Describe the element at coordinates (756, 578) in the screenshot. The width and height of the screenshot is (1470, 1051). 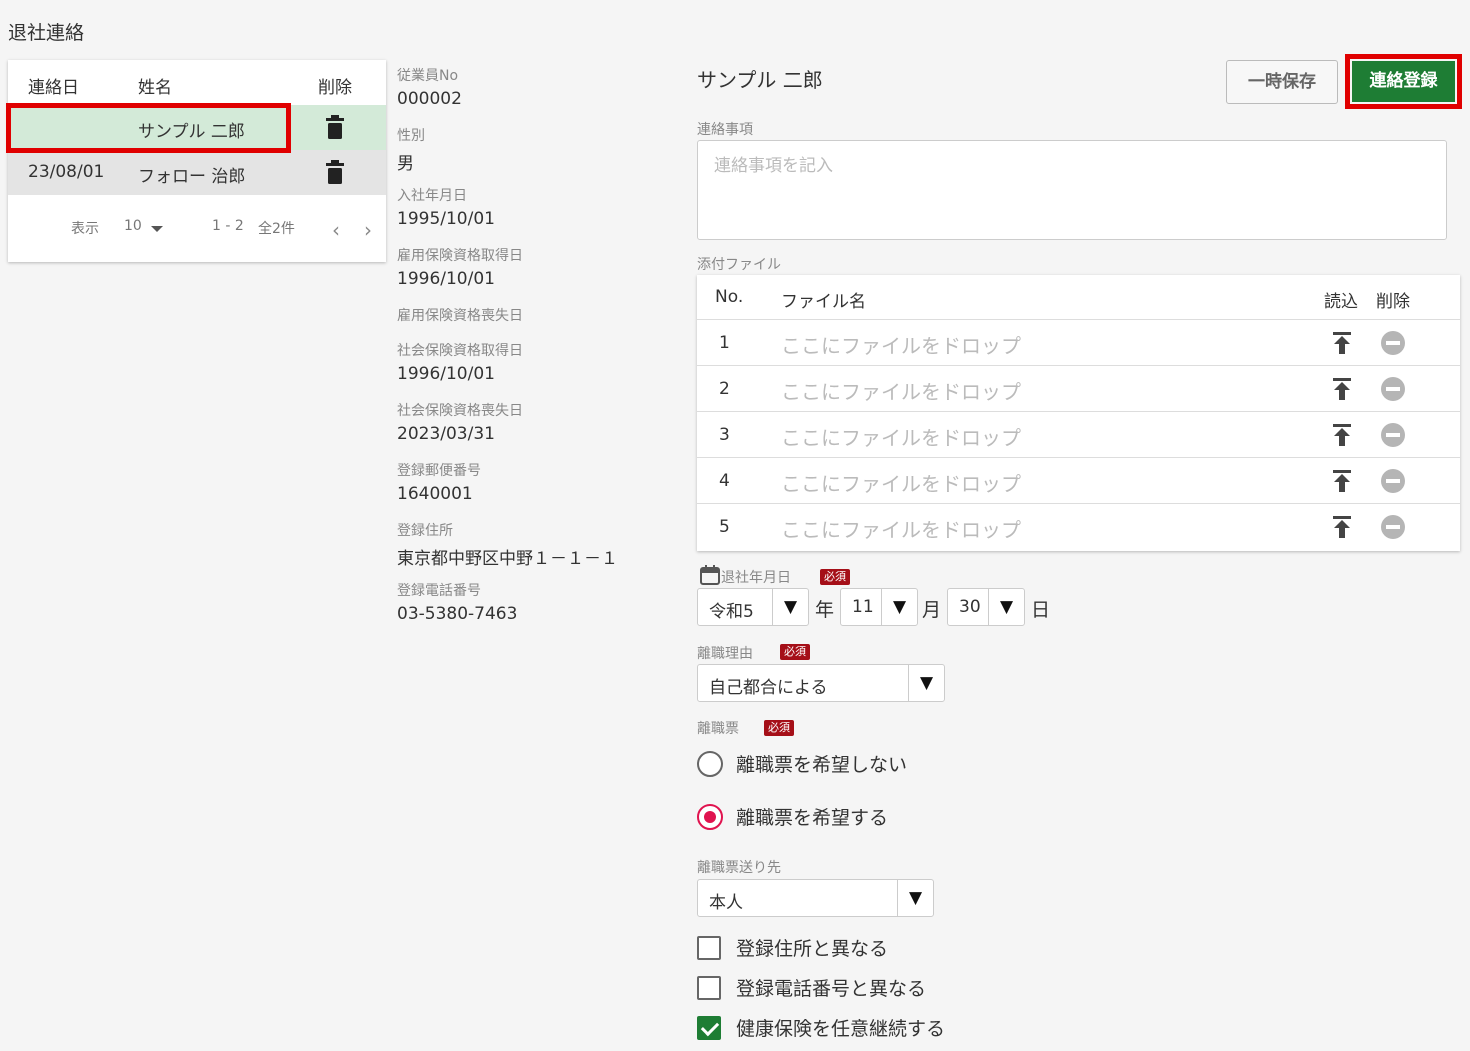
I see `retire-date-label: 退社年月日` at that location.